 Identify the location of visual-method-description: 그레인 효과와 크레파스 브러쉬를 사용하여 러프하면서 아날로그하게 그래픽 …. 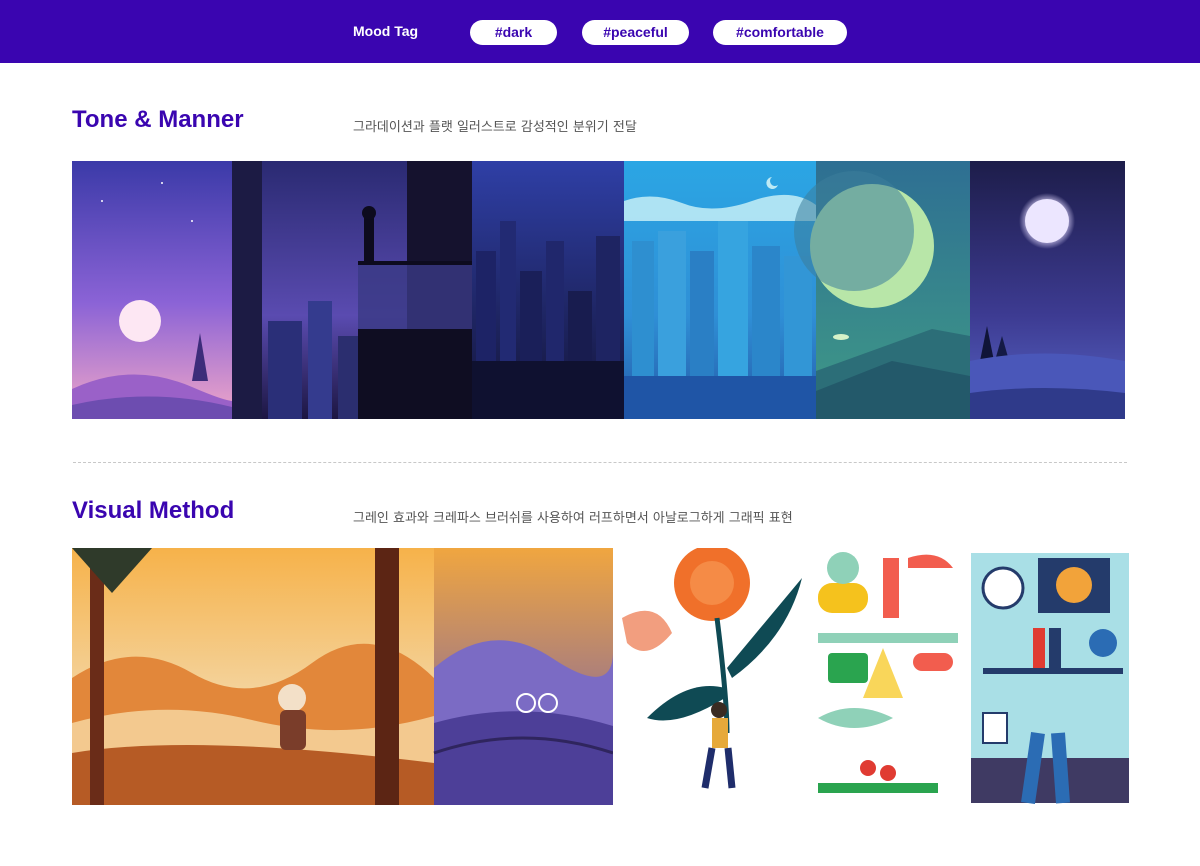
(573, 518).